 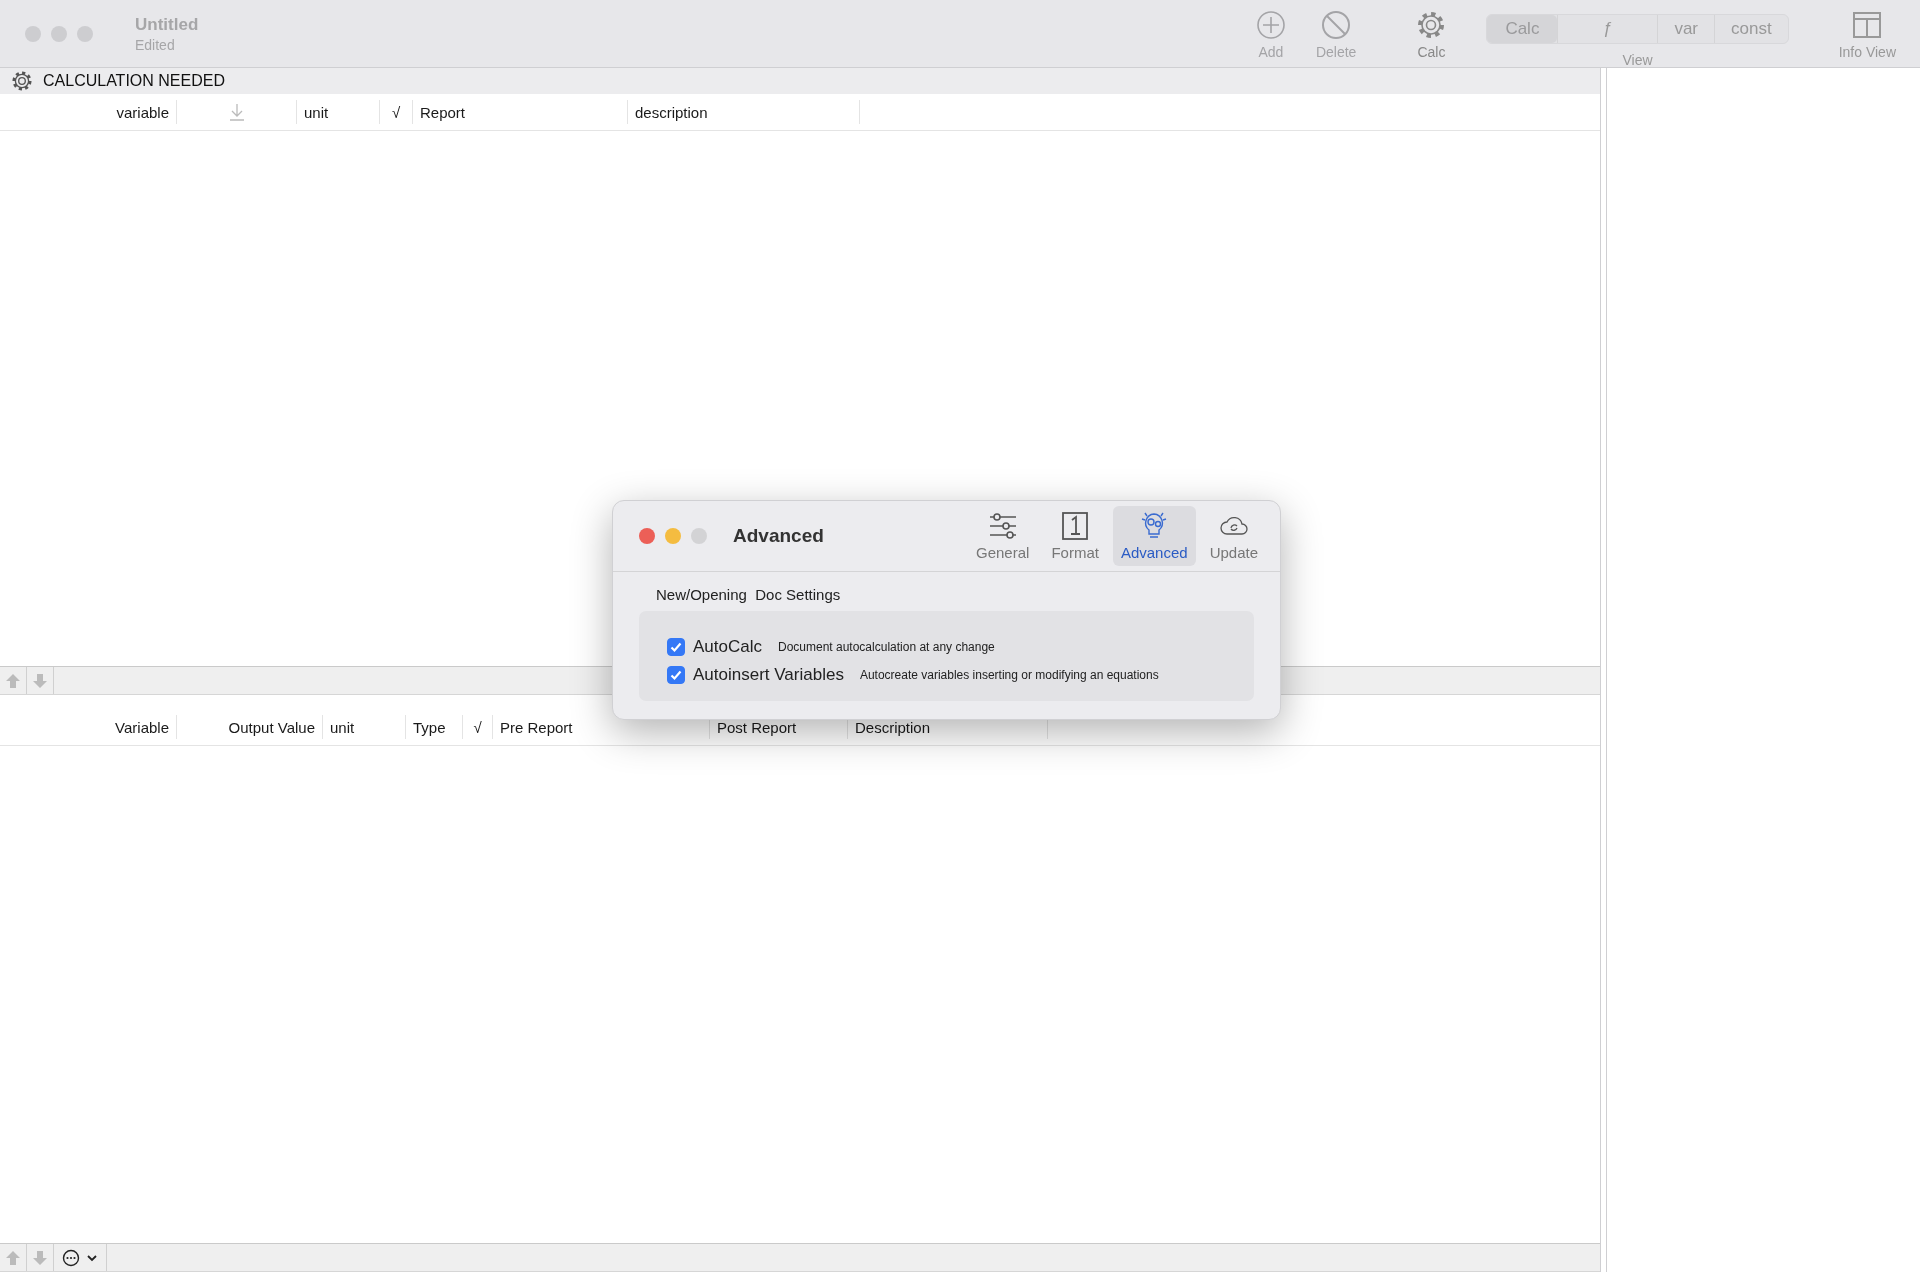 I want to click on column-header: variable, so click(x=142, y=112).